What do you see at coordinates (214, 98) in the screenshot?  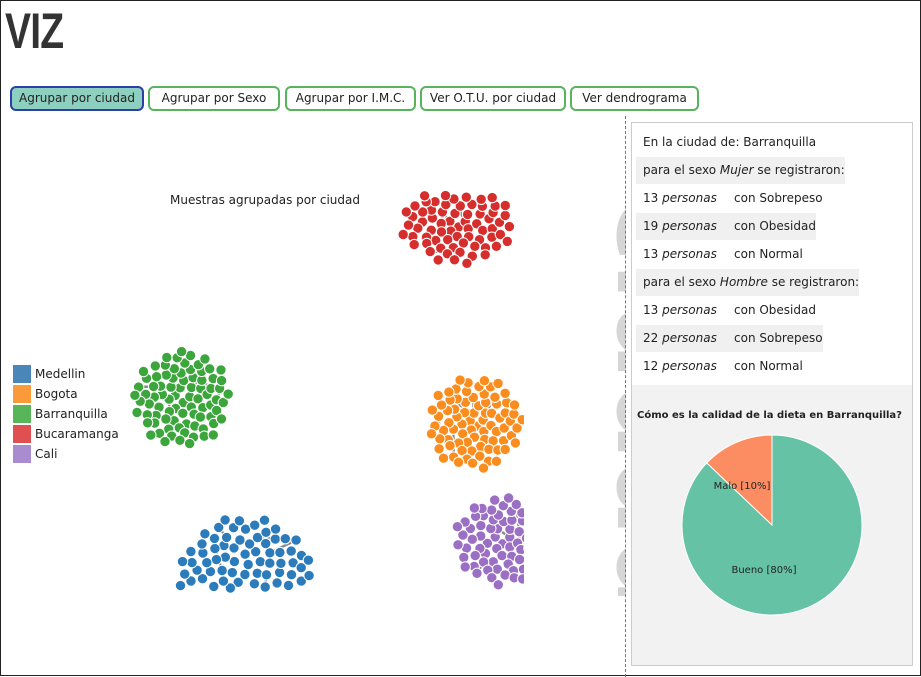 I see `group-by-sex-button: Agrupar por Sexo` at bounding box center [214, 98].